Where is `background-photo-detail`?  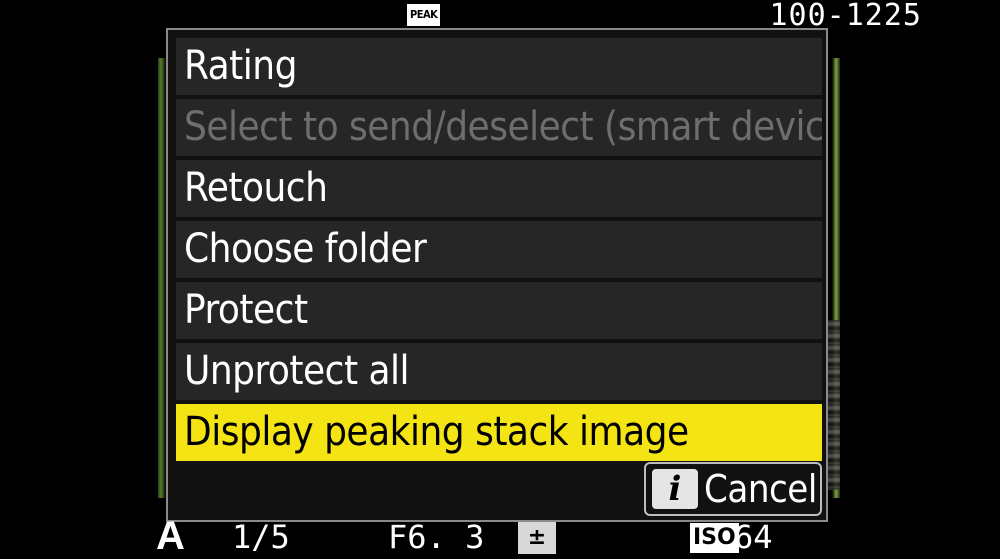
background-photo-detail is located at coordinates (834, 405).